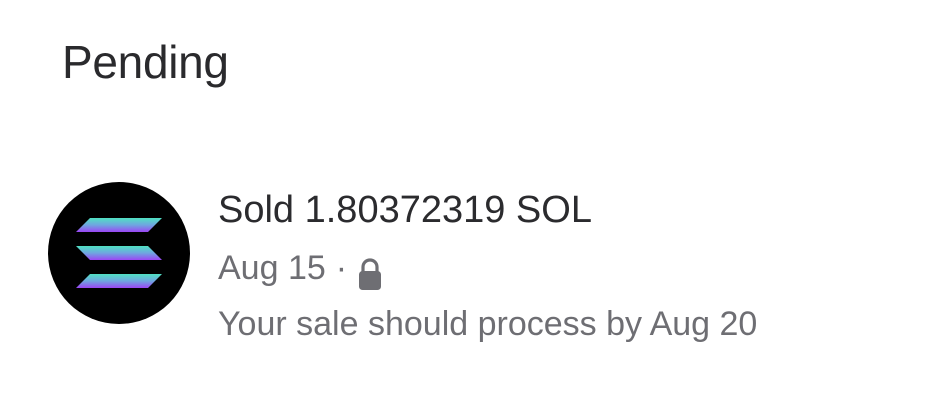  I want to click on section-title: Pending, so click(145, 62).